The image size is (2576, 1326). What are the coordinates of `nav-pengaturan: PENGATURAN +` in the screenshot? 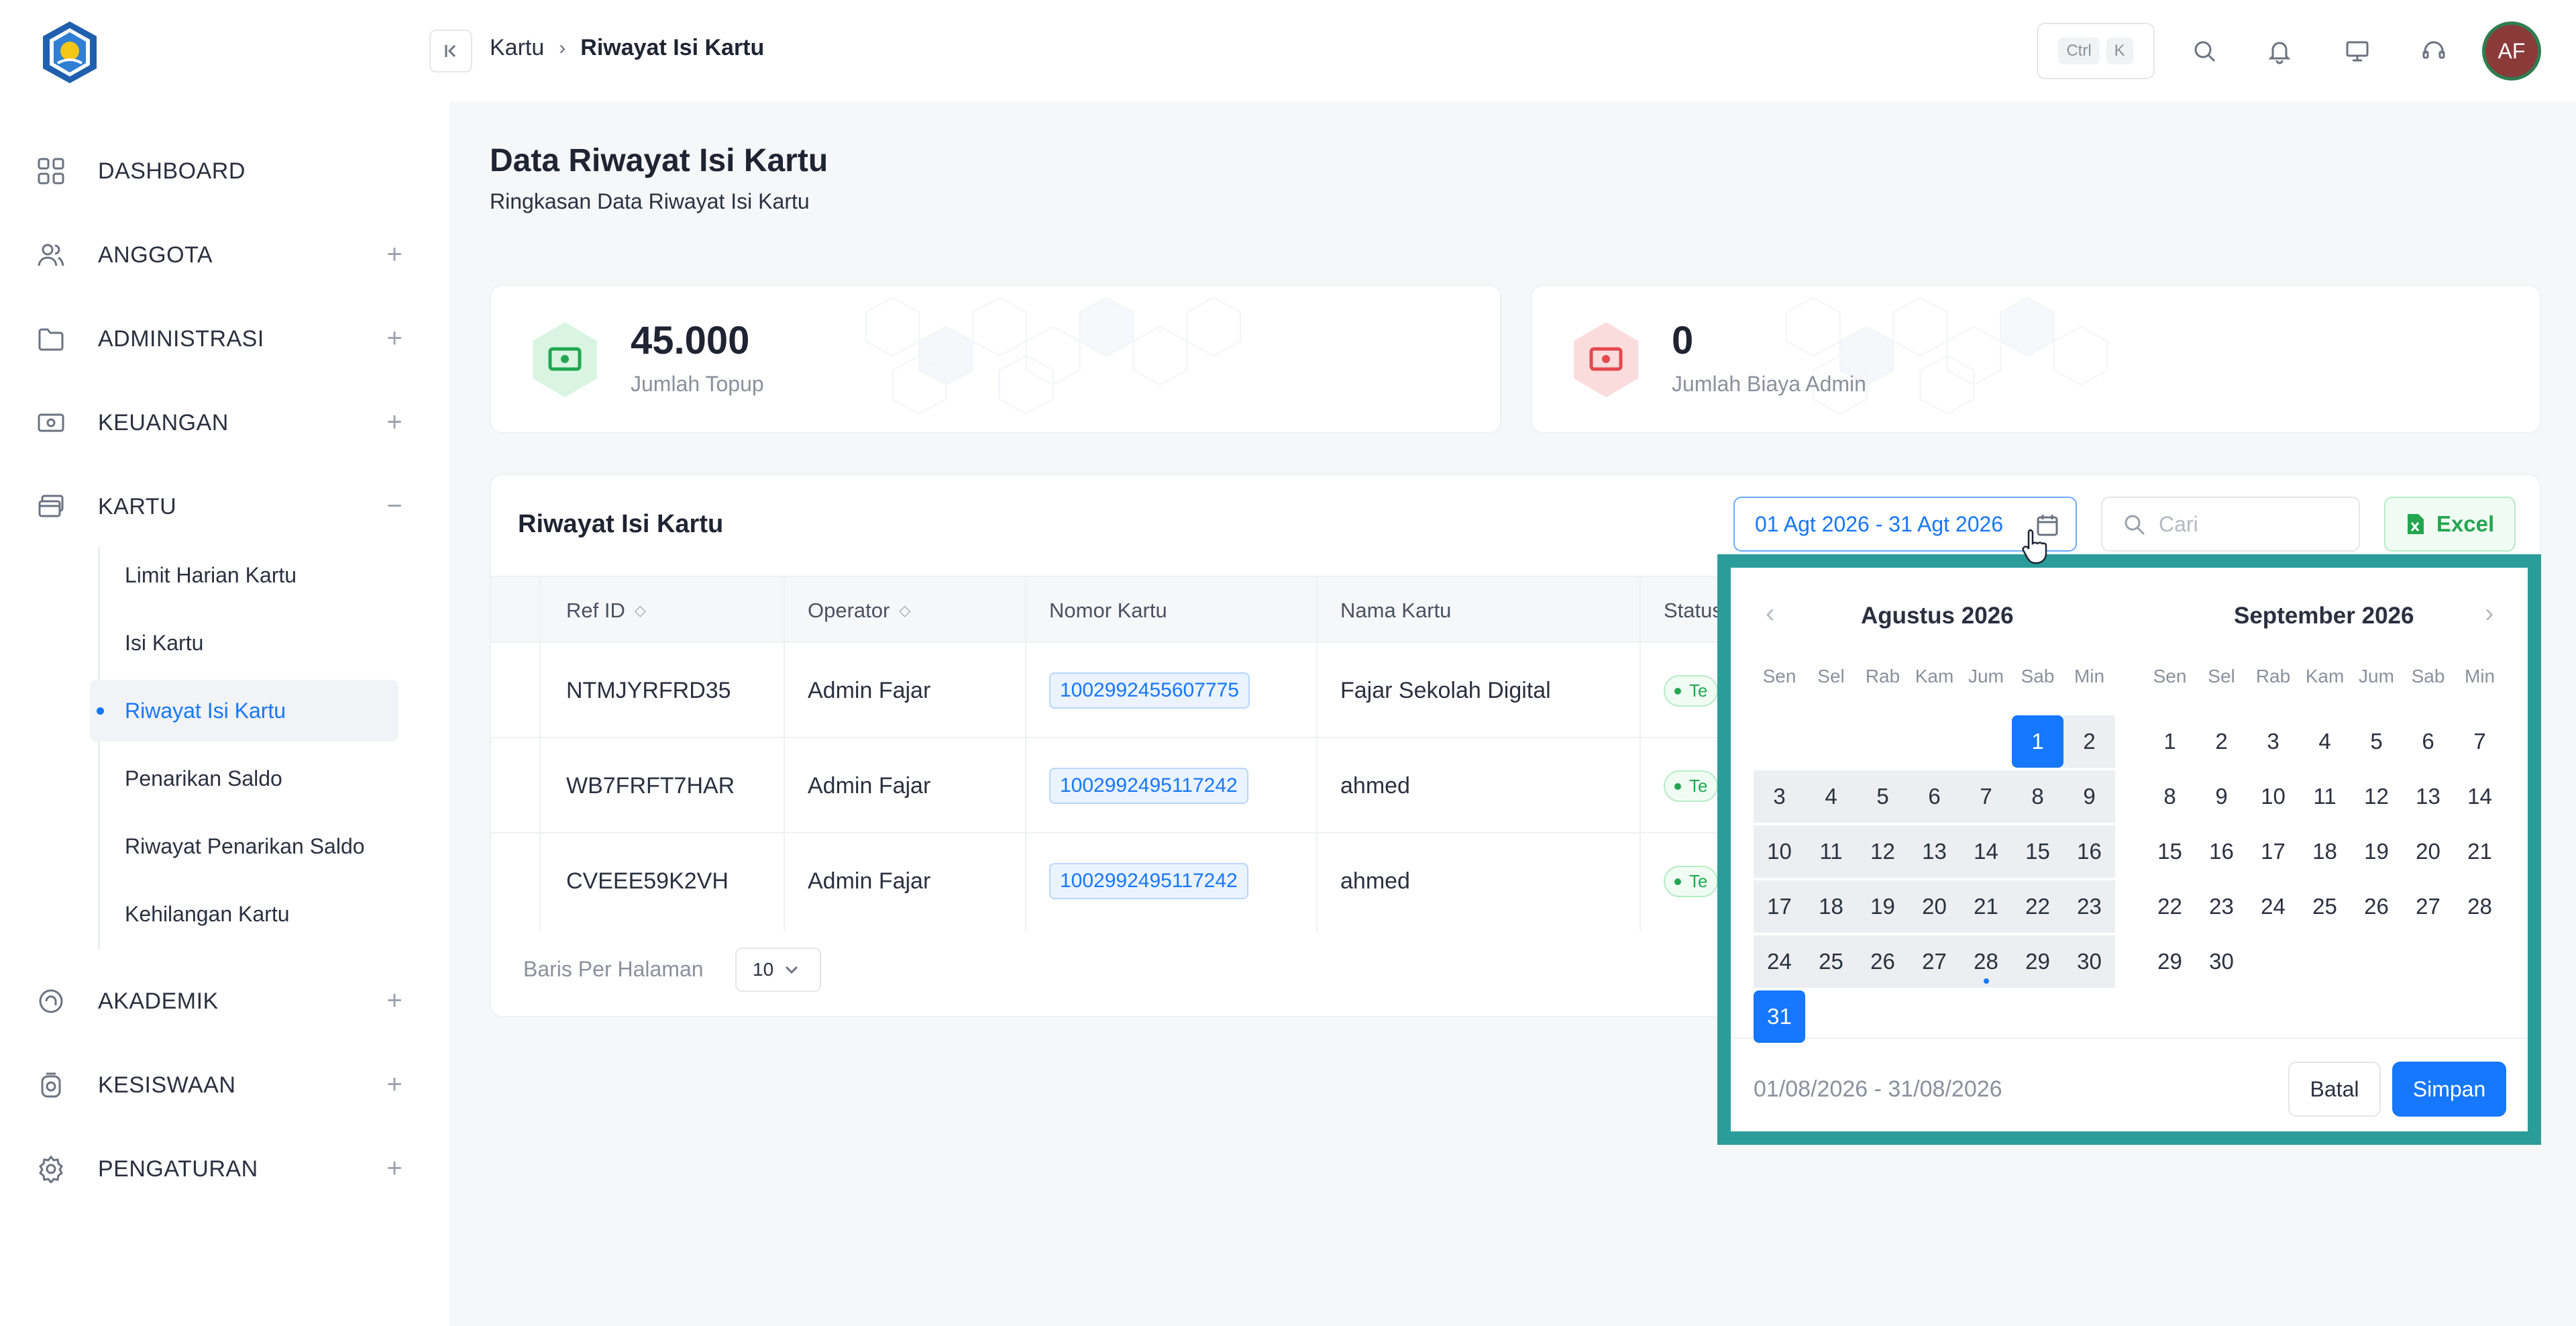 It's located at (223, 1169).